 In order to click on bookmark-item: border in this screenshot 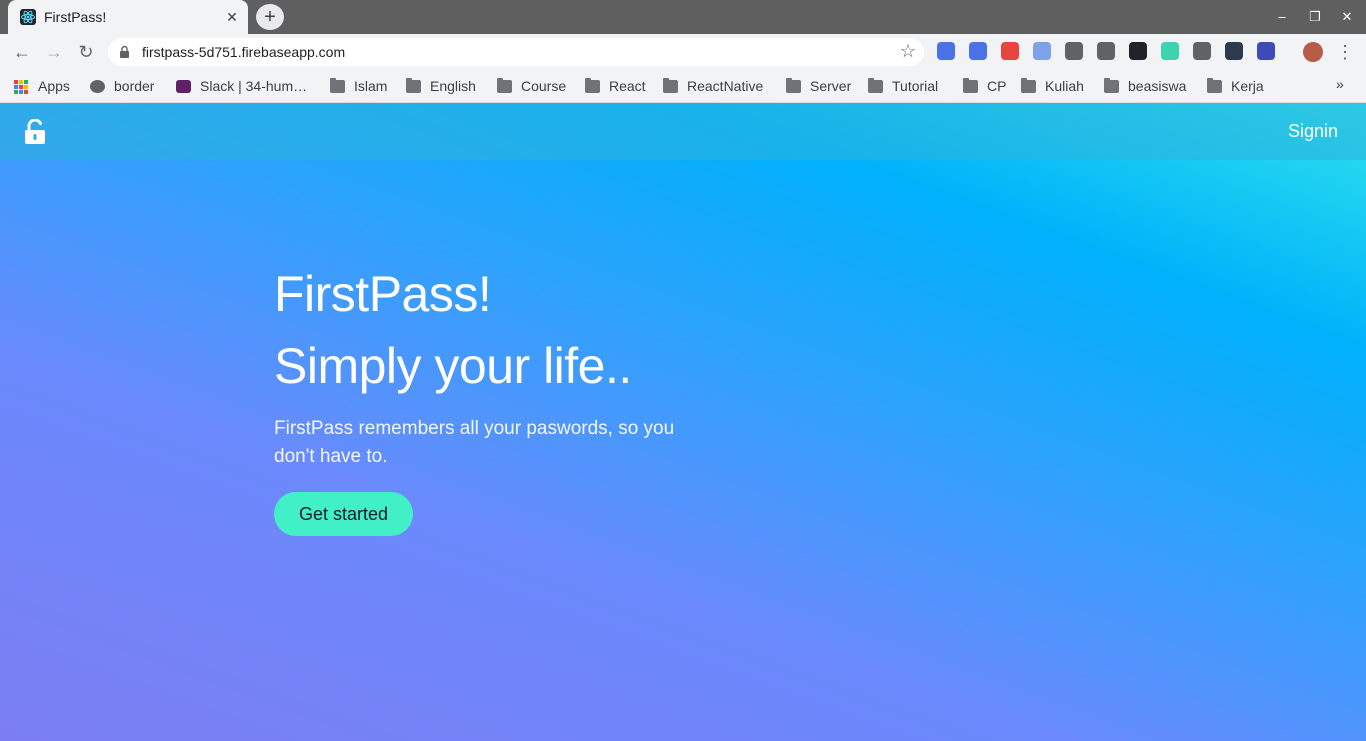, I will do `click(122, 86)`.